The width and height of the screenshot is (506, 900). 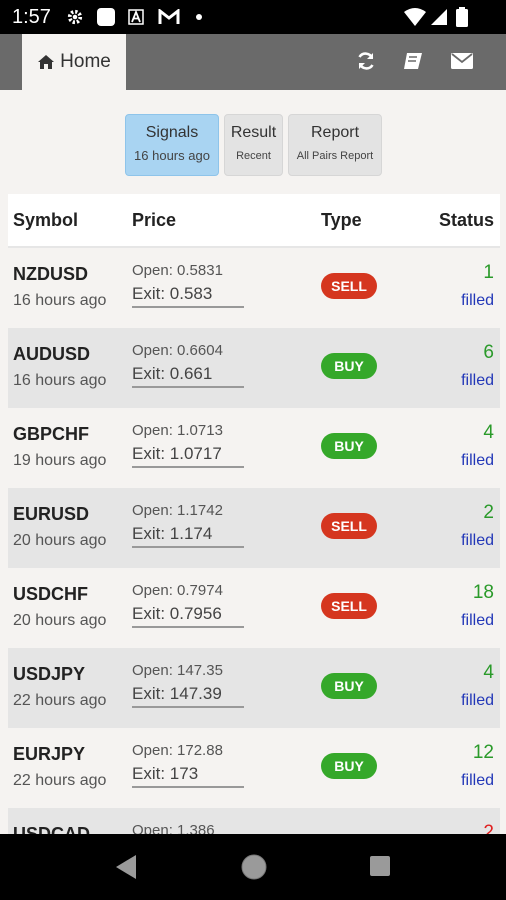 What do you see at coordinates (380, 866) in the screenshot?
I see `recents-icon` at bounding box center [380, 866].